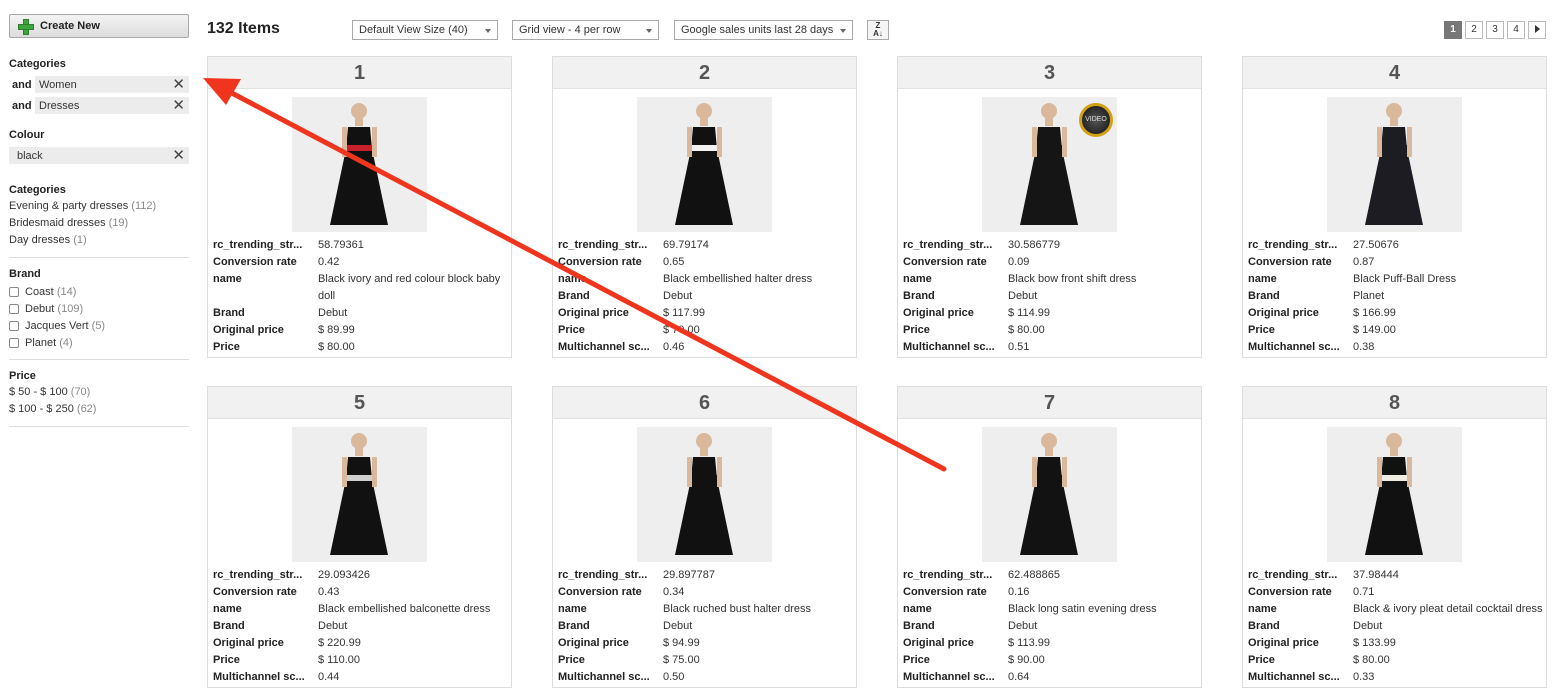 This screenshot has width=1563, height=694. I want to click on categories-title: Categories, so click(37, 190).